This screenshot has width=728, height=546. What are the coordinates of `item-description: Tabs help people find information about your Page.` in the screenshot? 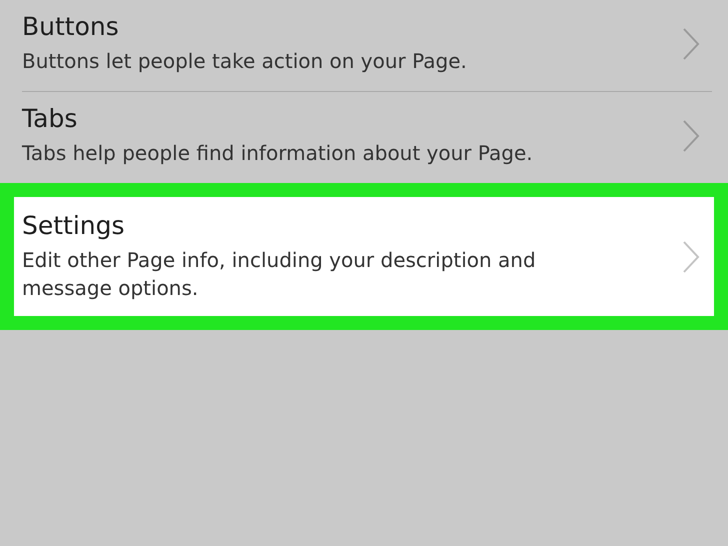 It's located at (278, 153).